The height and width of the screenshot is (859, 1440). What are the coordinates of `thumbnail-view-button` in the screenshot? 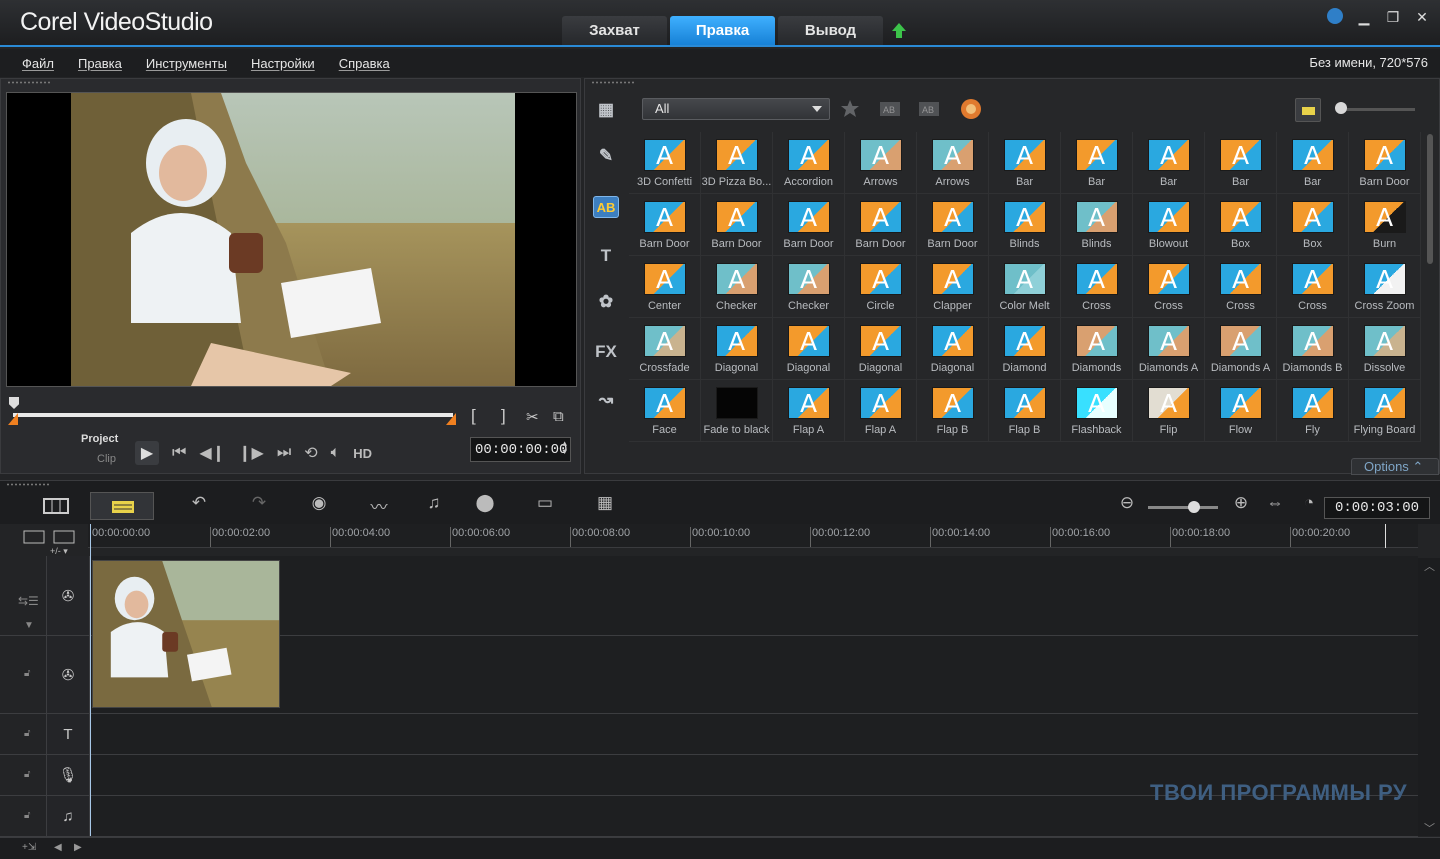 It's located at (1308, 110).